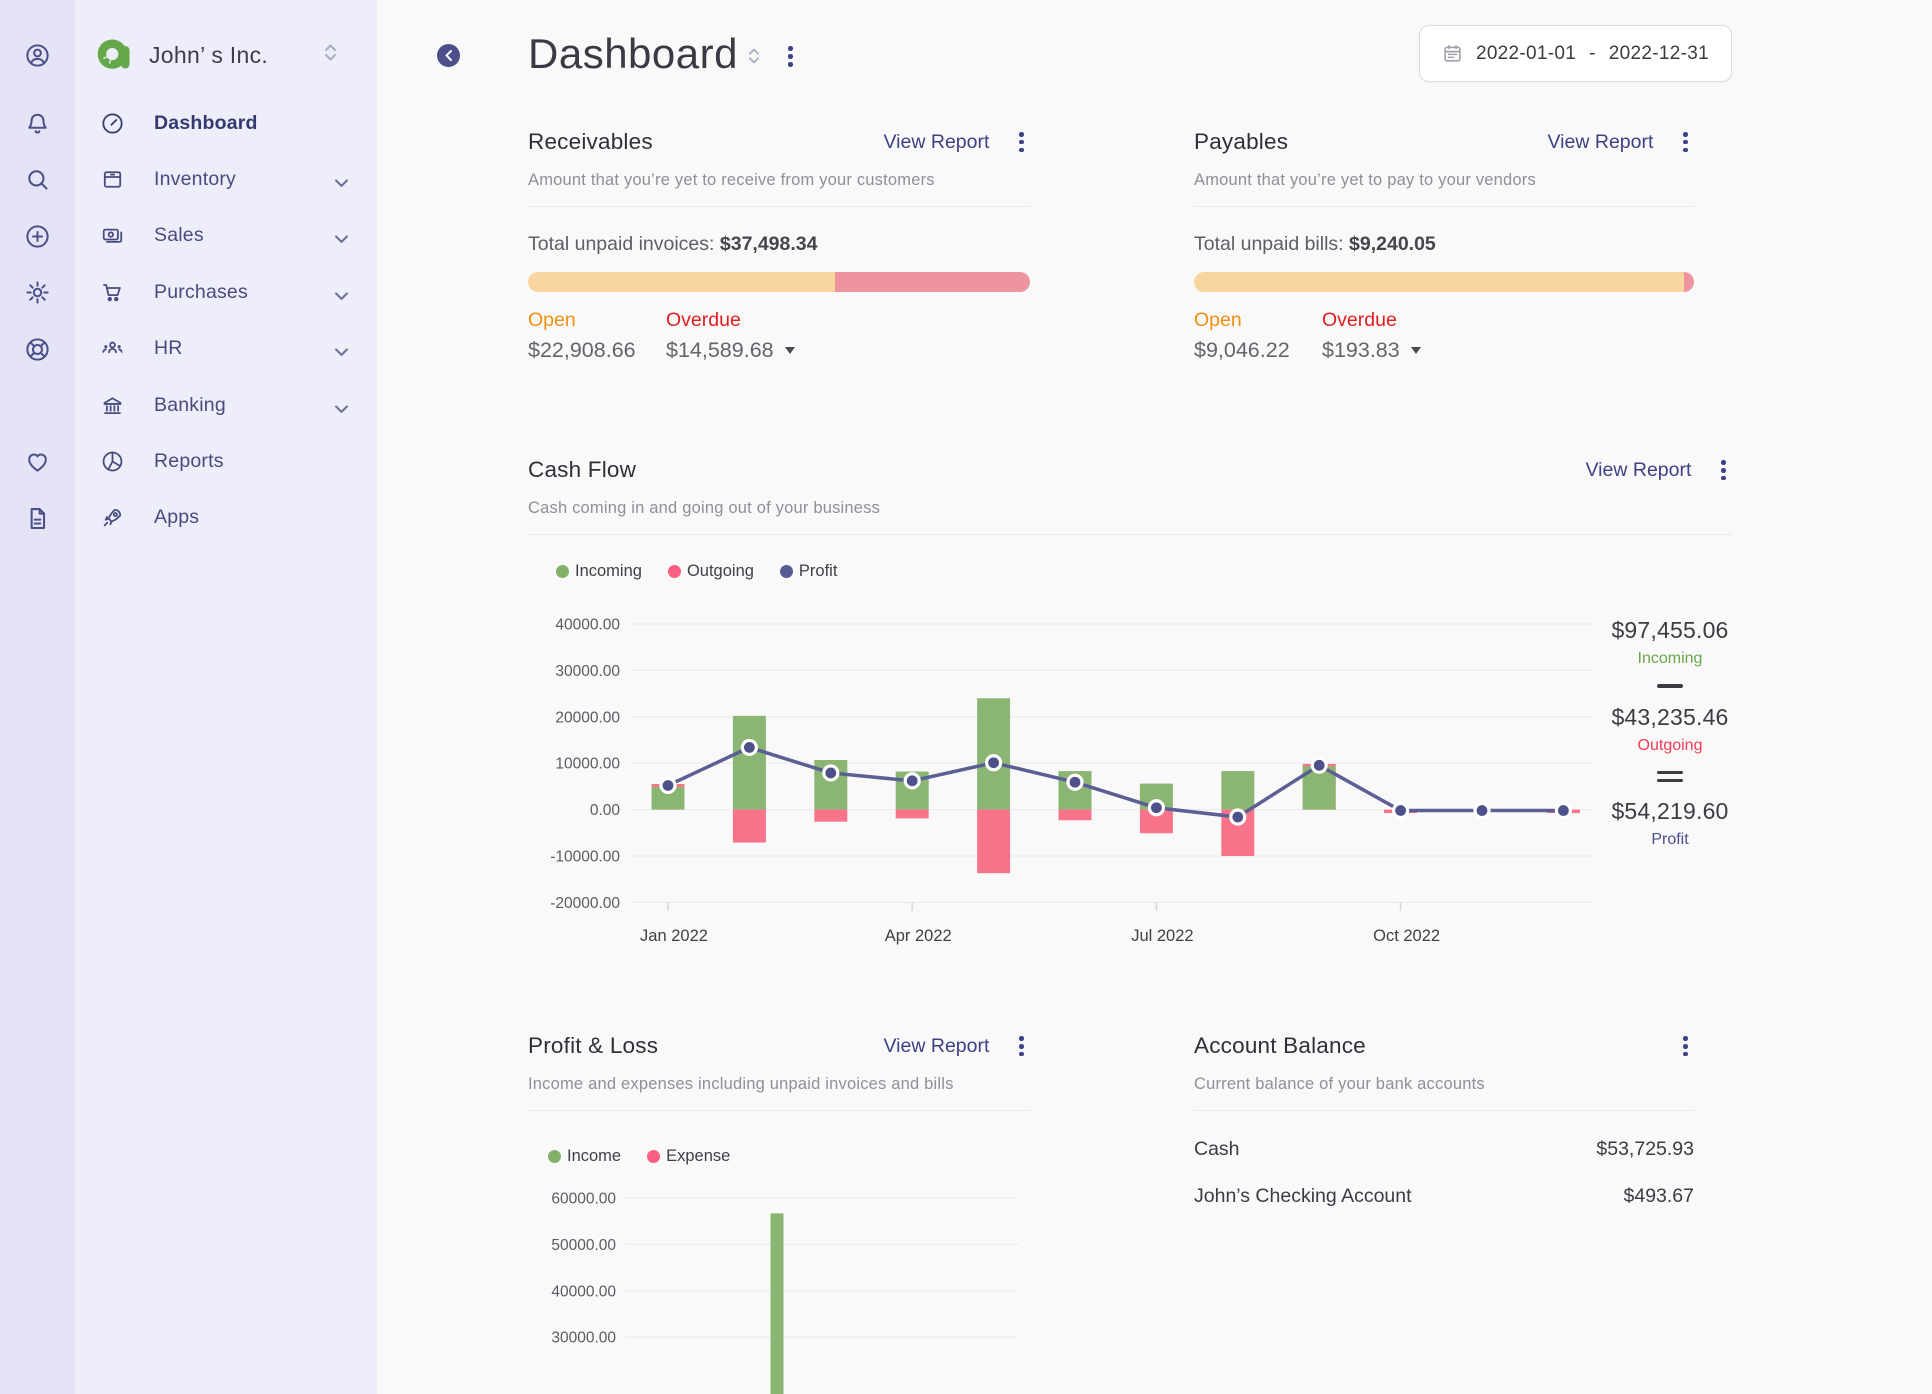 This screenshot has height=1394, width=1932. I want to click on payables-open: Open $9,046.22, so click(1242, 336).